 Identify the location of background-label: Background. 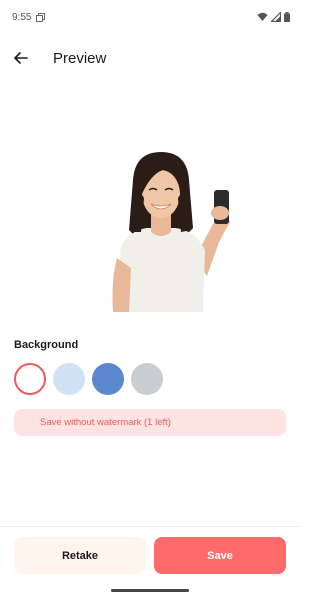
(46, 345).